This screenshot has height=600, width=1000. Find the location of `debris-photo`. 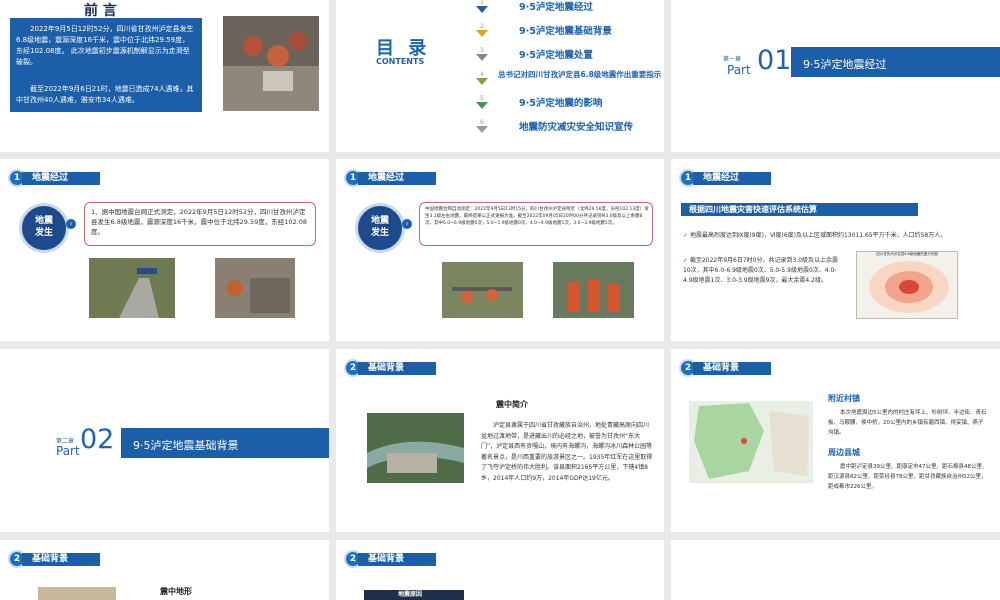

debris-photo is located at coordinates (255, 288).